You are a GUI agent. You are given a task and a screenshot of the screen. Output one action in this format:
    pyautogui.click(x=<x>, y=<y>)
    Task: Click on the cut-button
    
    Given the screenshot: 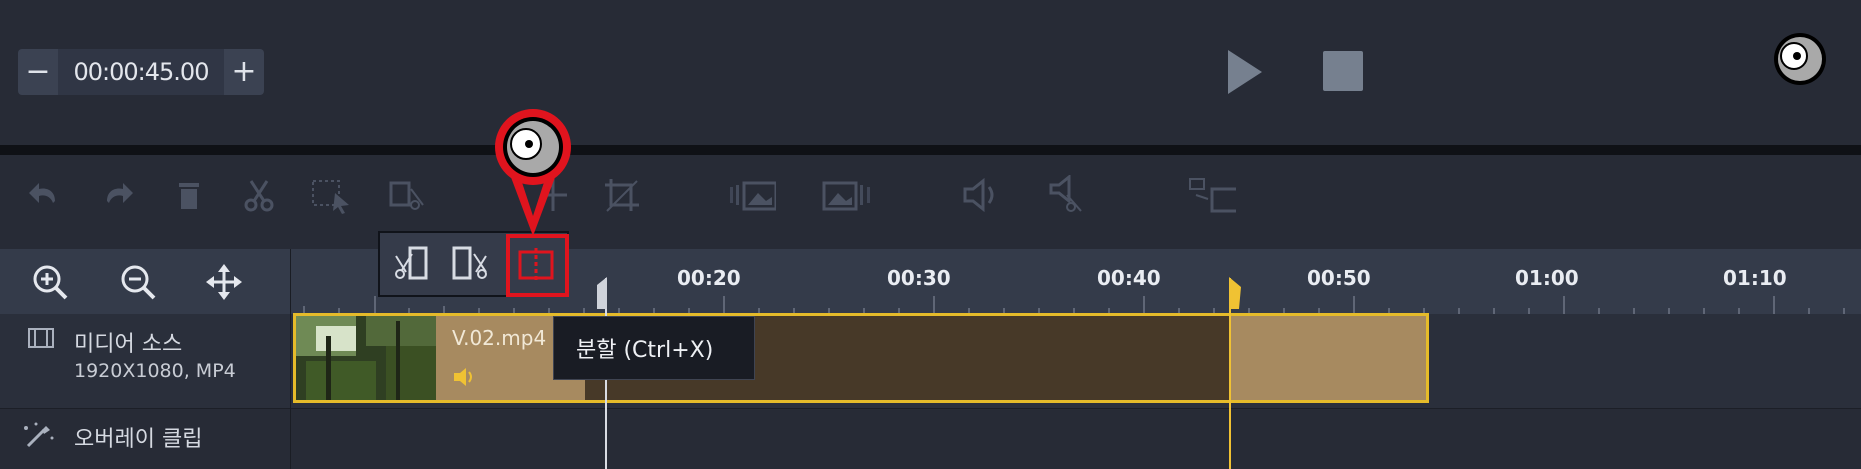 What is the action you would take?
    pyautogui.click(x=259, y=195)
    